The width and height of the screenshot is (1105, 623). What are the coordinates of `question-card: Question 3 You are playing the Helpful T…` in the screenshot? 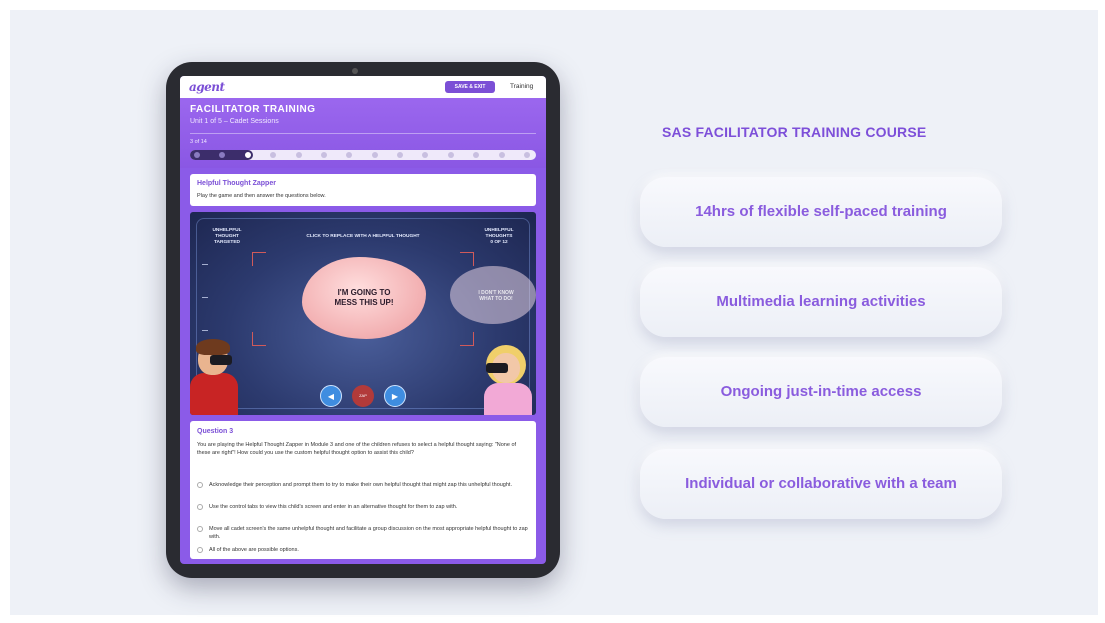 It's located at (363, 490).